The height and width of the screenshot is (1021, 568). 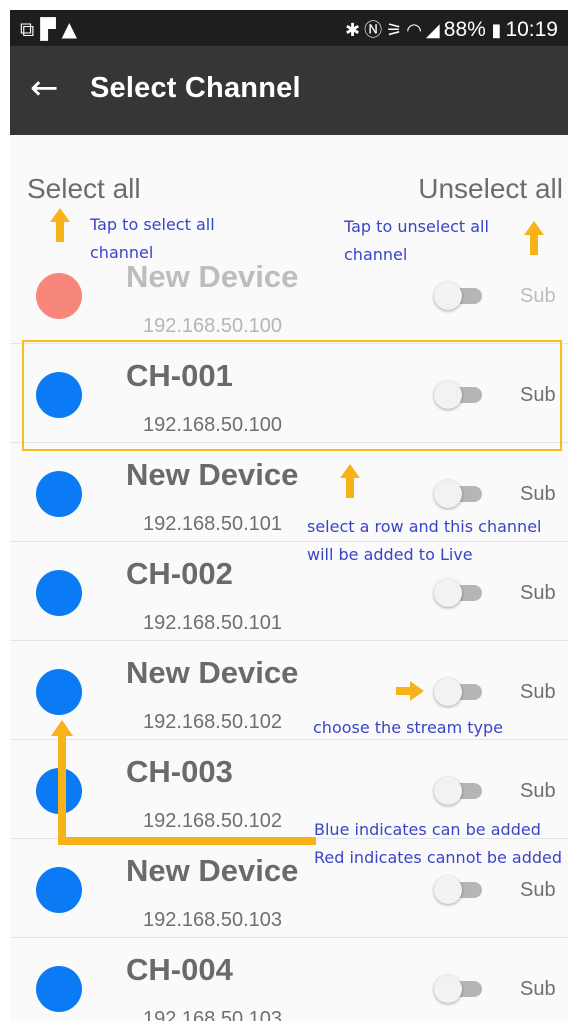 What do you see at coordinates (432, 30) in the screenshot?
I see `signal-icon: ◢` at bounding box center [432, 30].